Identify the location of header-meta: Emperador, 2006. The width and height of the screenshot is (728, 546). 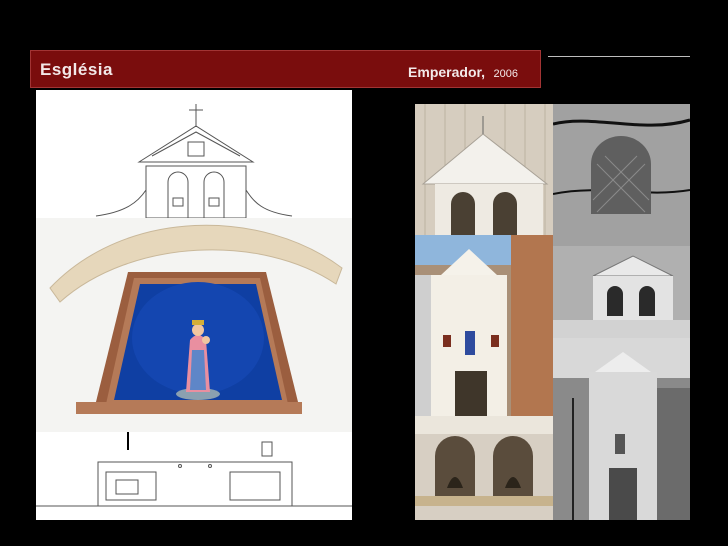
(463, 73).